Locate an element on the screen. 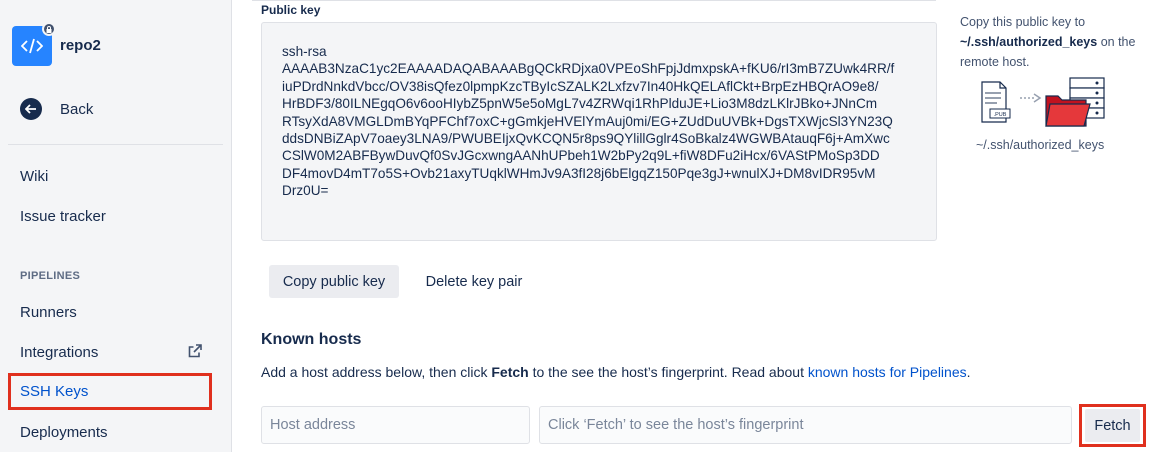  lock-icon is located at coordinates (49, 29).